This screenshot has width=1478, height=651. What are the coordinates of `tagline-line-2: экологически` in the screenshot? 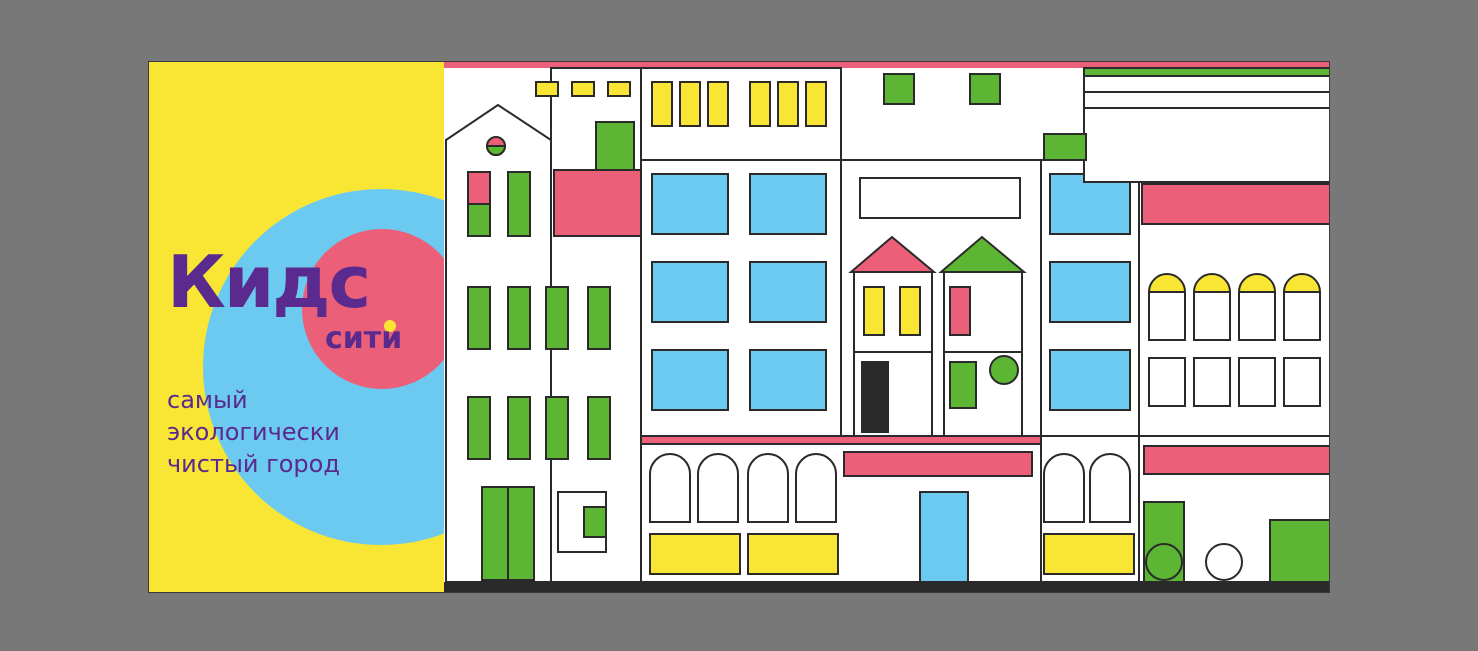 It's located at (253, 432).